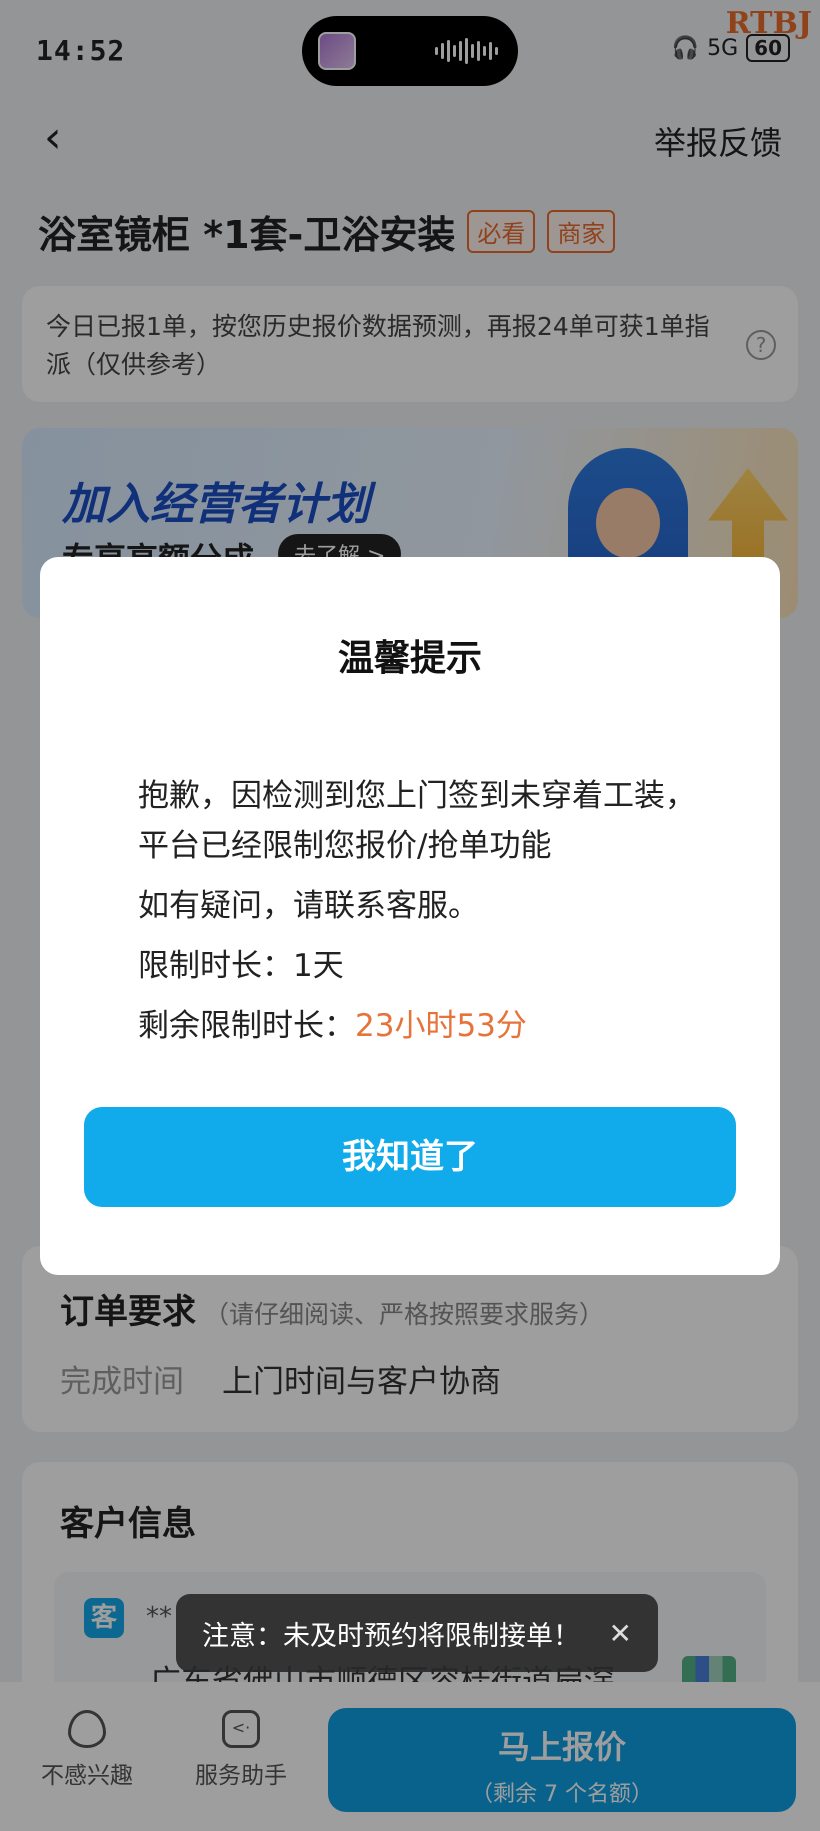 Image resolution: width=820 pixels, height=1831 pixels. I want to click on dialog-title: 温馨提示, so click(409, 658).